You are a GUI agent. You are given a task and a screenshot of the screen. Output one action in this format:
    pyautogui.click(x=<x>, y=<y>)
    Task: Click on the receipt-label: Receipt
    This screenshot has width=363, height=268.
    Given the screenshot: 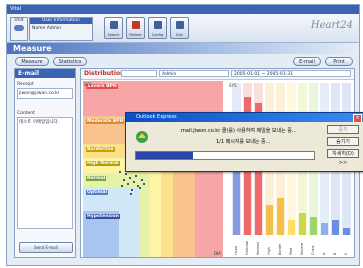 What is the action you would take?
    pyautogui.click(x=25, y=84)
    